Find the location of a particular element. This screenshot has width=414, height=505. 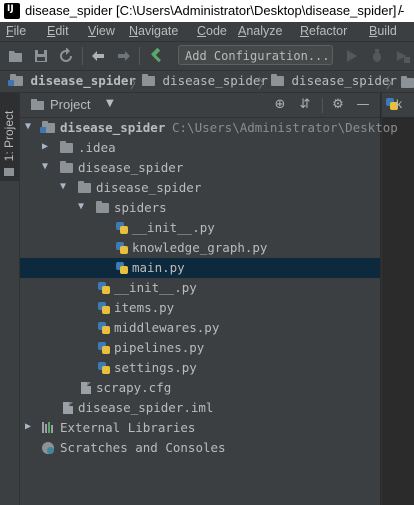

chevron-down-icon: ▼ is located at coordinates (110, 103).